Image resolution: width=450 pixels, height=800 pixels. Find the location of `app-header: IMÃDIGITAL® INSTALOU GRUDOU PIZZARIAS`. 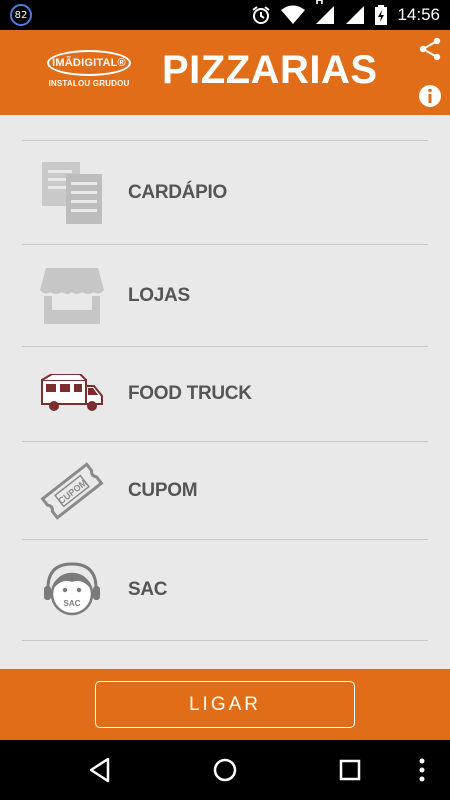

app-header: IMÃDIGITAL® INSTALOU GRUDOU PIZZARIAS is located at coordinates (225, 72).